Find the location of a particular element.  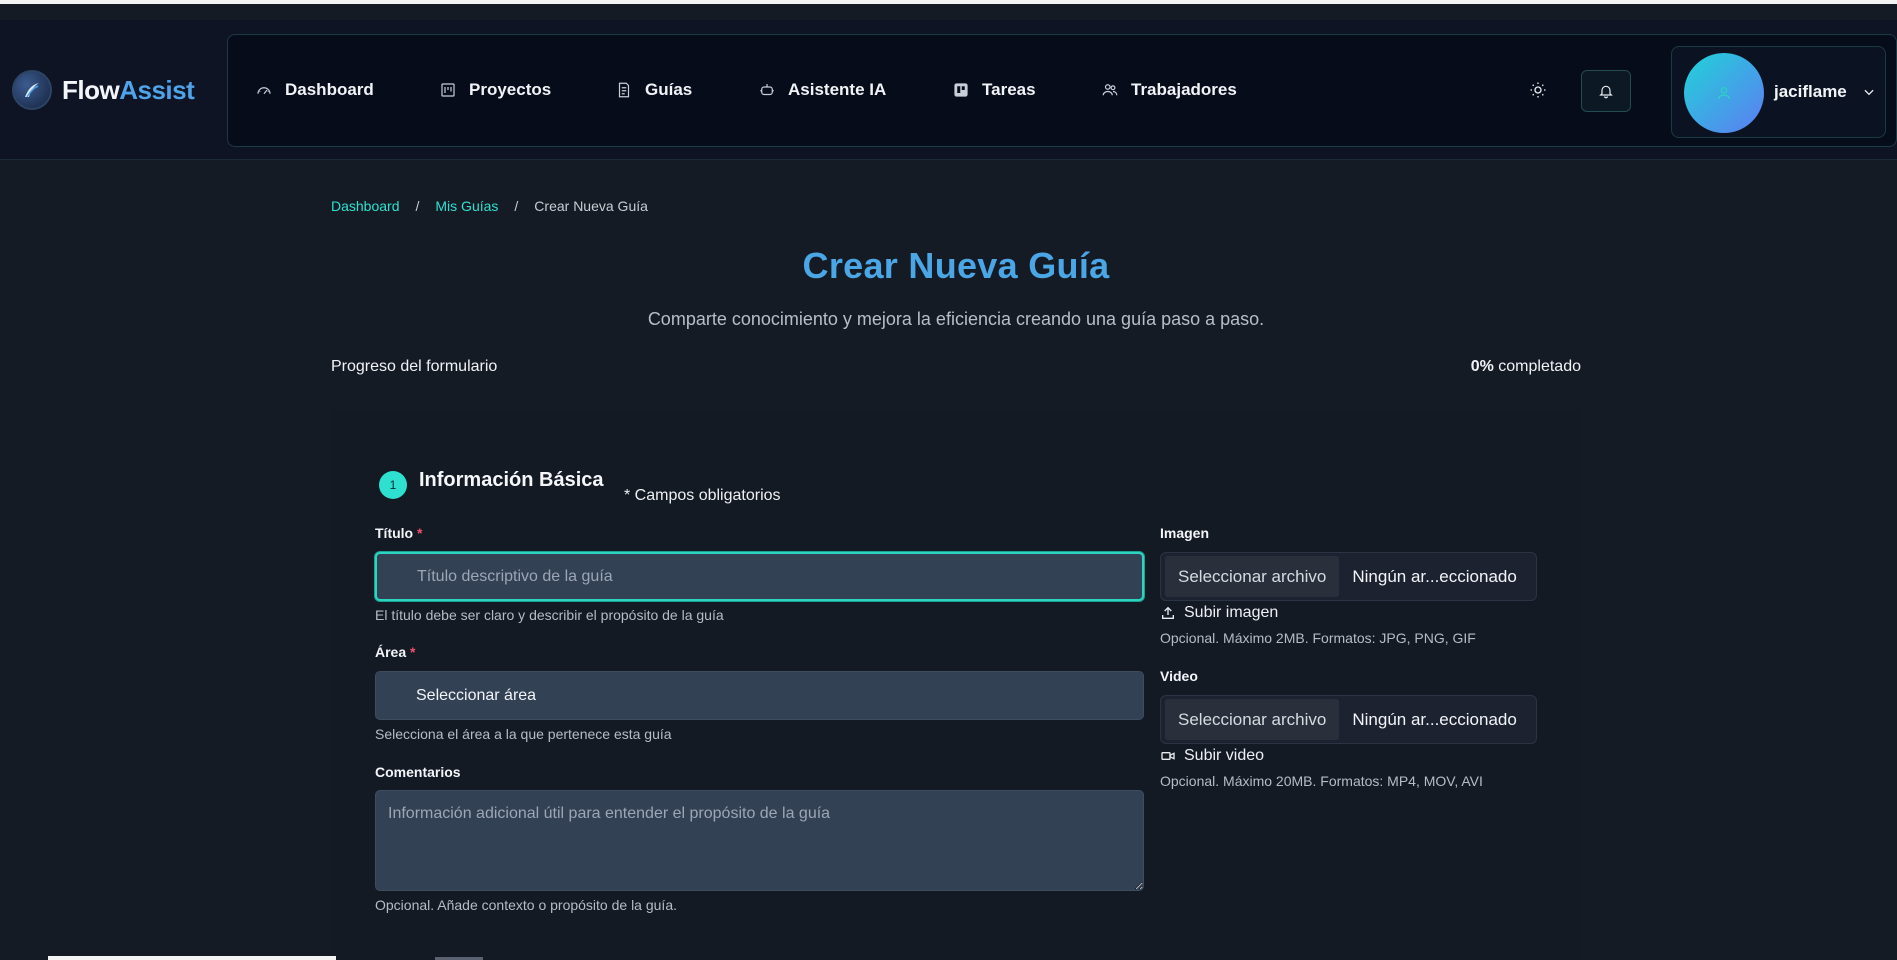

nav-item-label: Dashboard is located at coordinates (329, 89).